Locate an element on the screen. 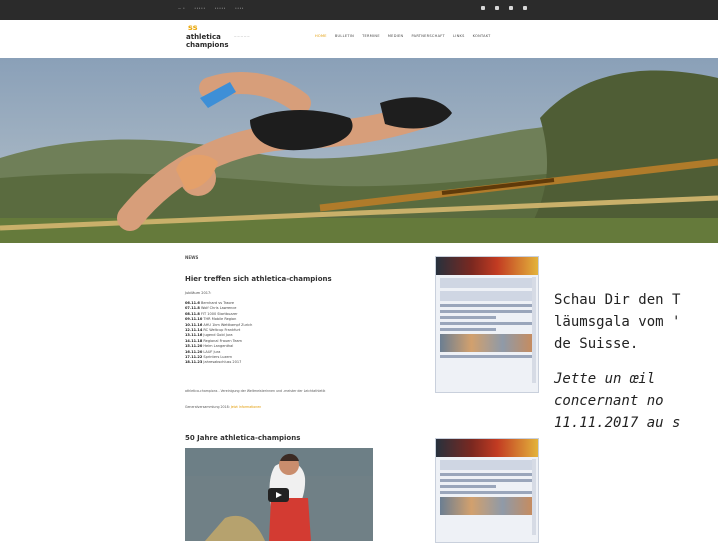  top-link-1: — • is located at coordinates (181, 8).